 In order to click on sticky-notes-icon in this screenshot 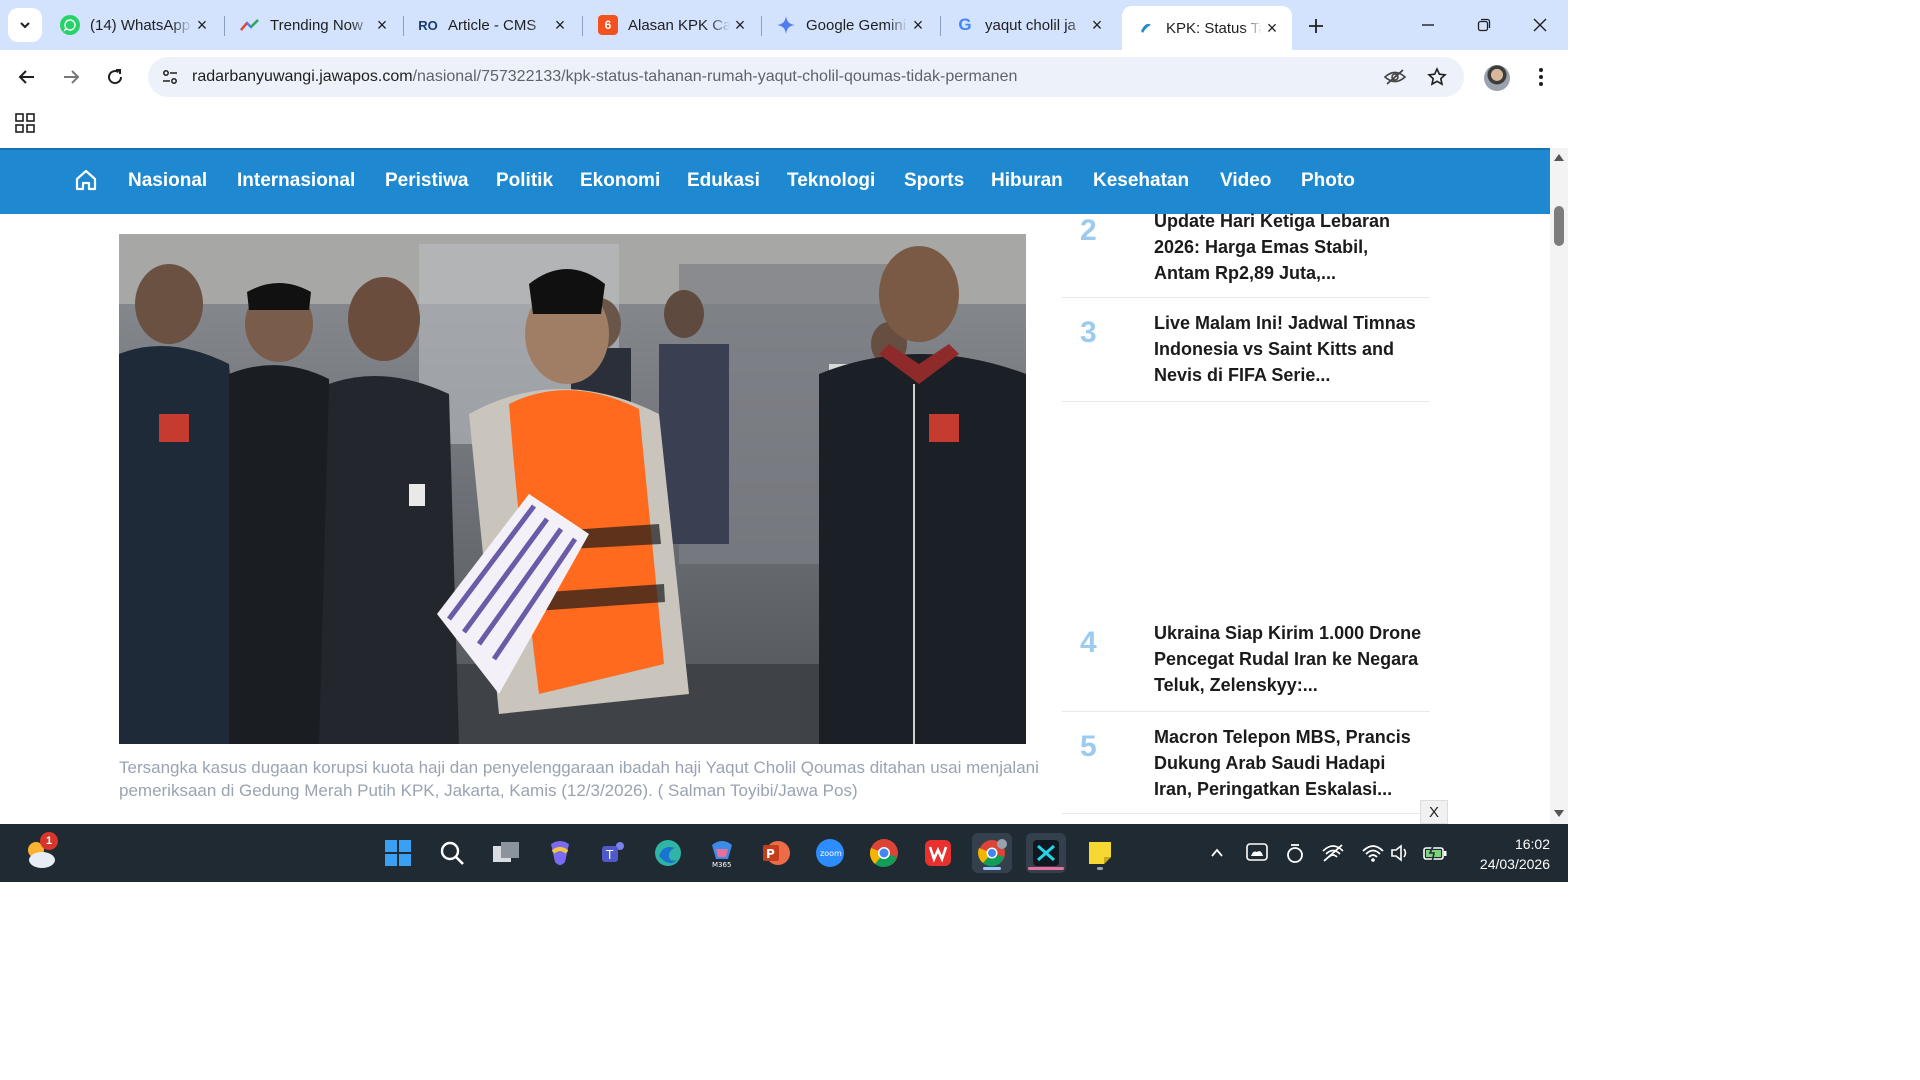, I will do `click(1100, 853)`.